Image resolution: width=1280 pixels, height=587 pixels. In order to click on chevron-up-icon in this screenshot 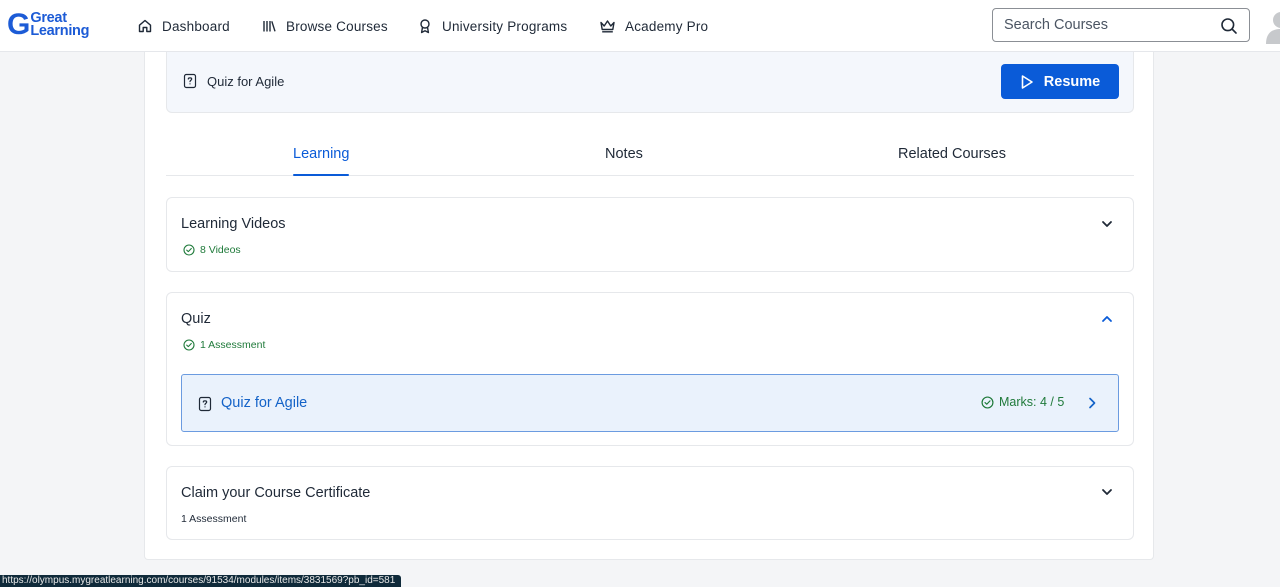, I will do `click(1107, 319)`.